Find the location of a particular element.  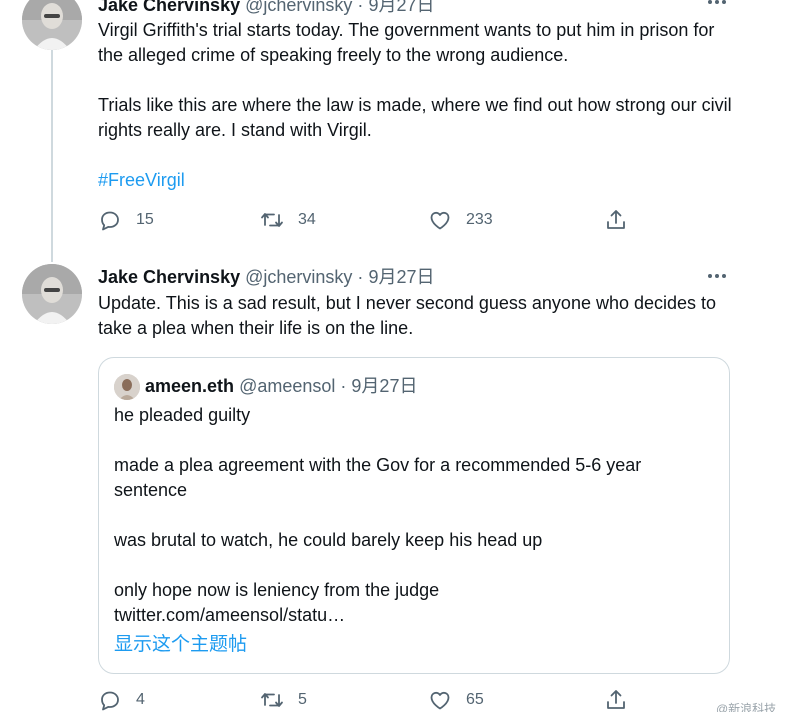

reply-button: 15 is located at coordinates (126, 220).